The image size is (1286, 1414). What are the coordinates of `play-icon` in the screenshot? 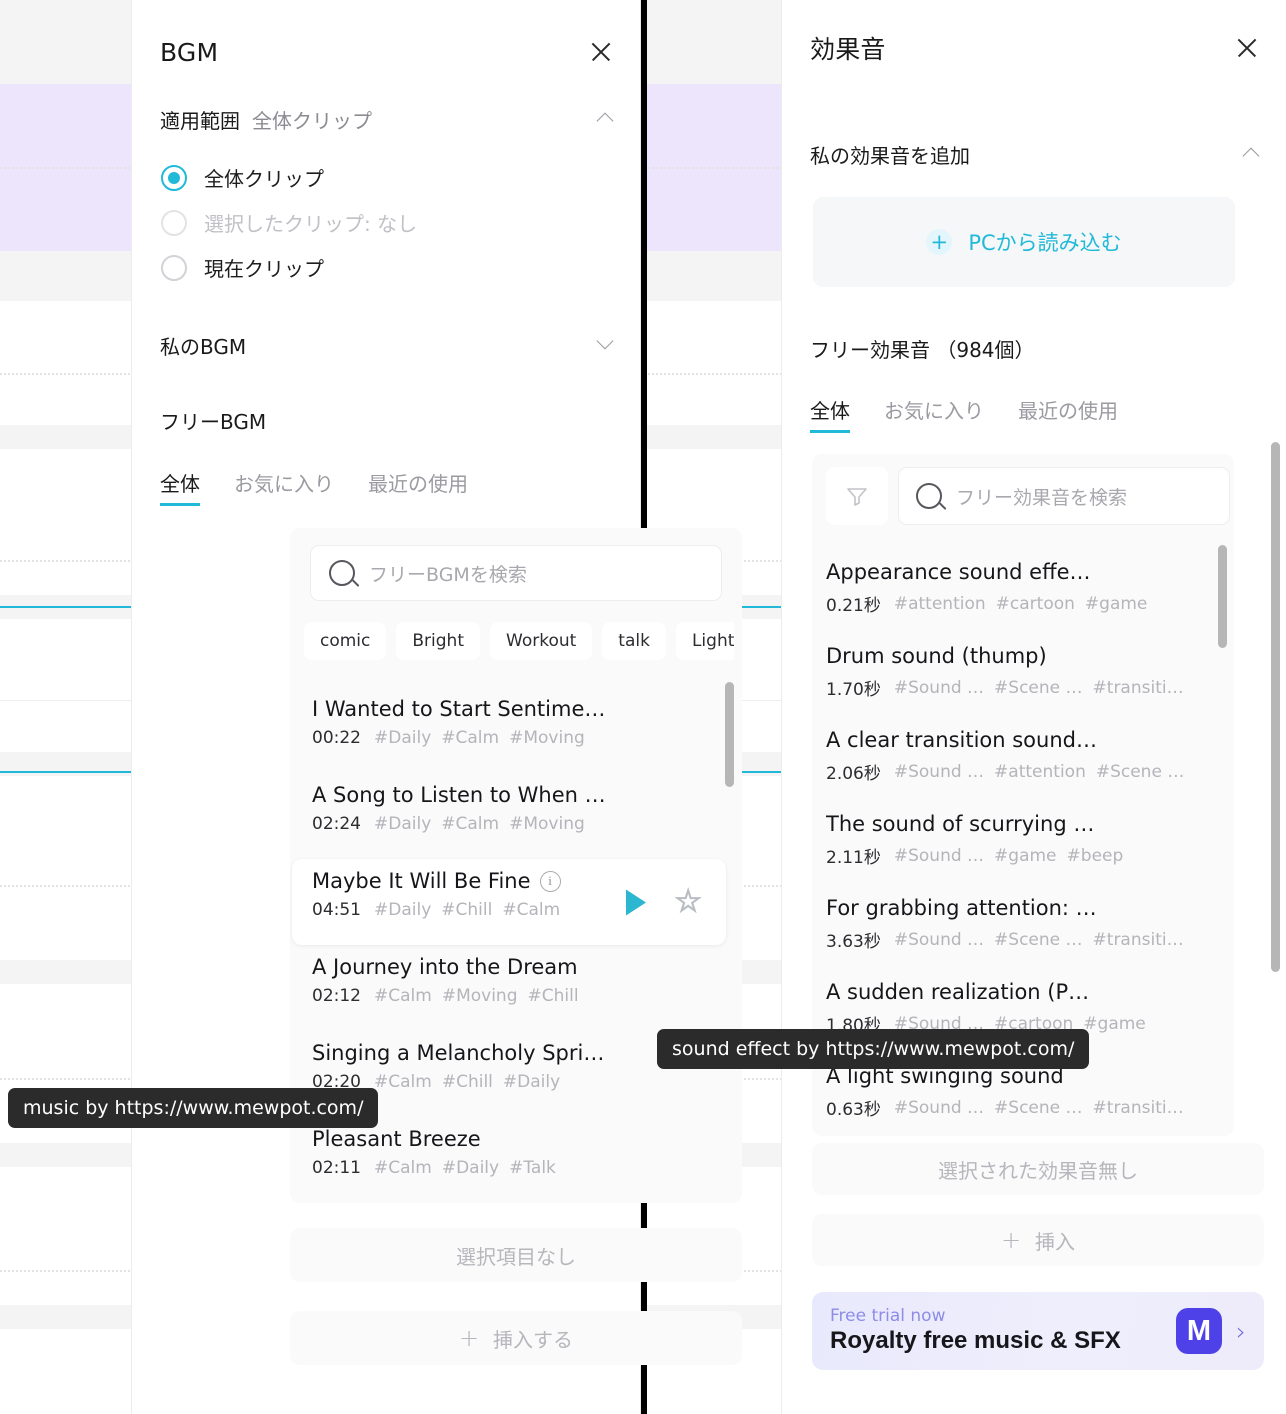 It's located at (636, 902).